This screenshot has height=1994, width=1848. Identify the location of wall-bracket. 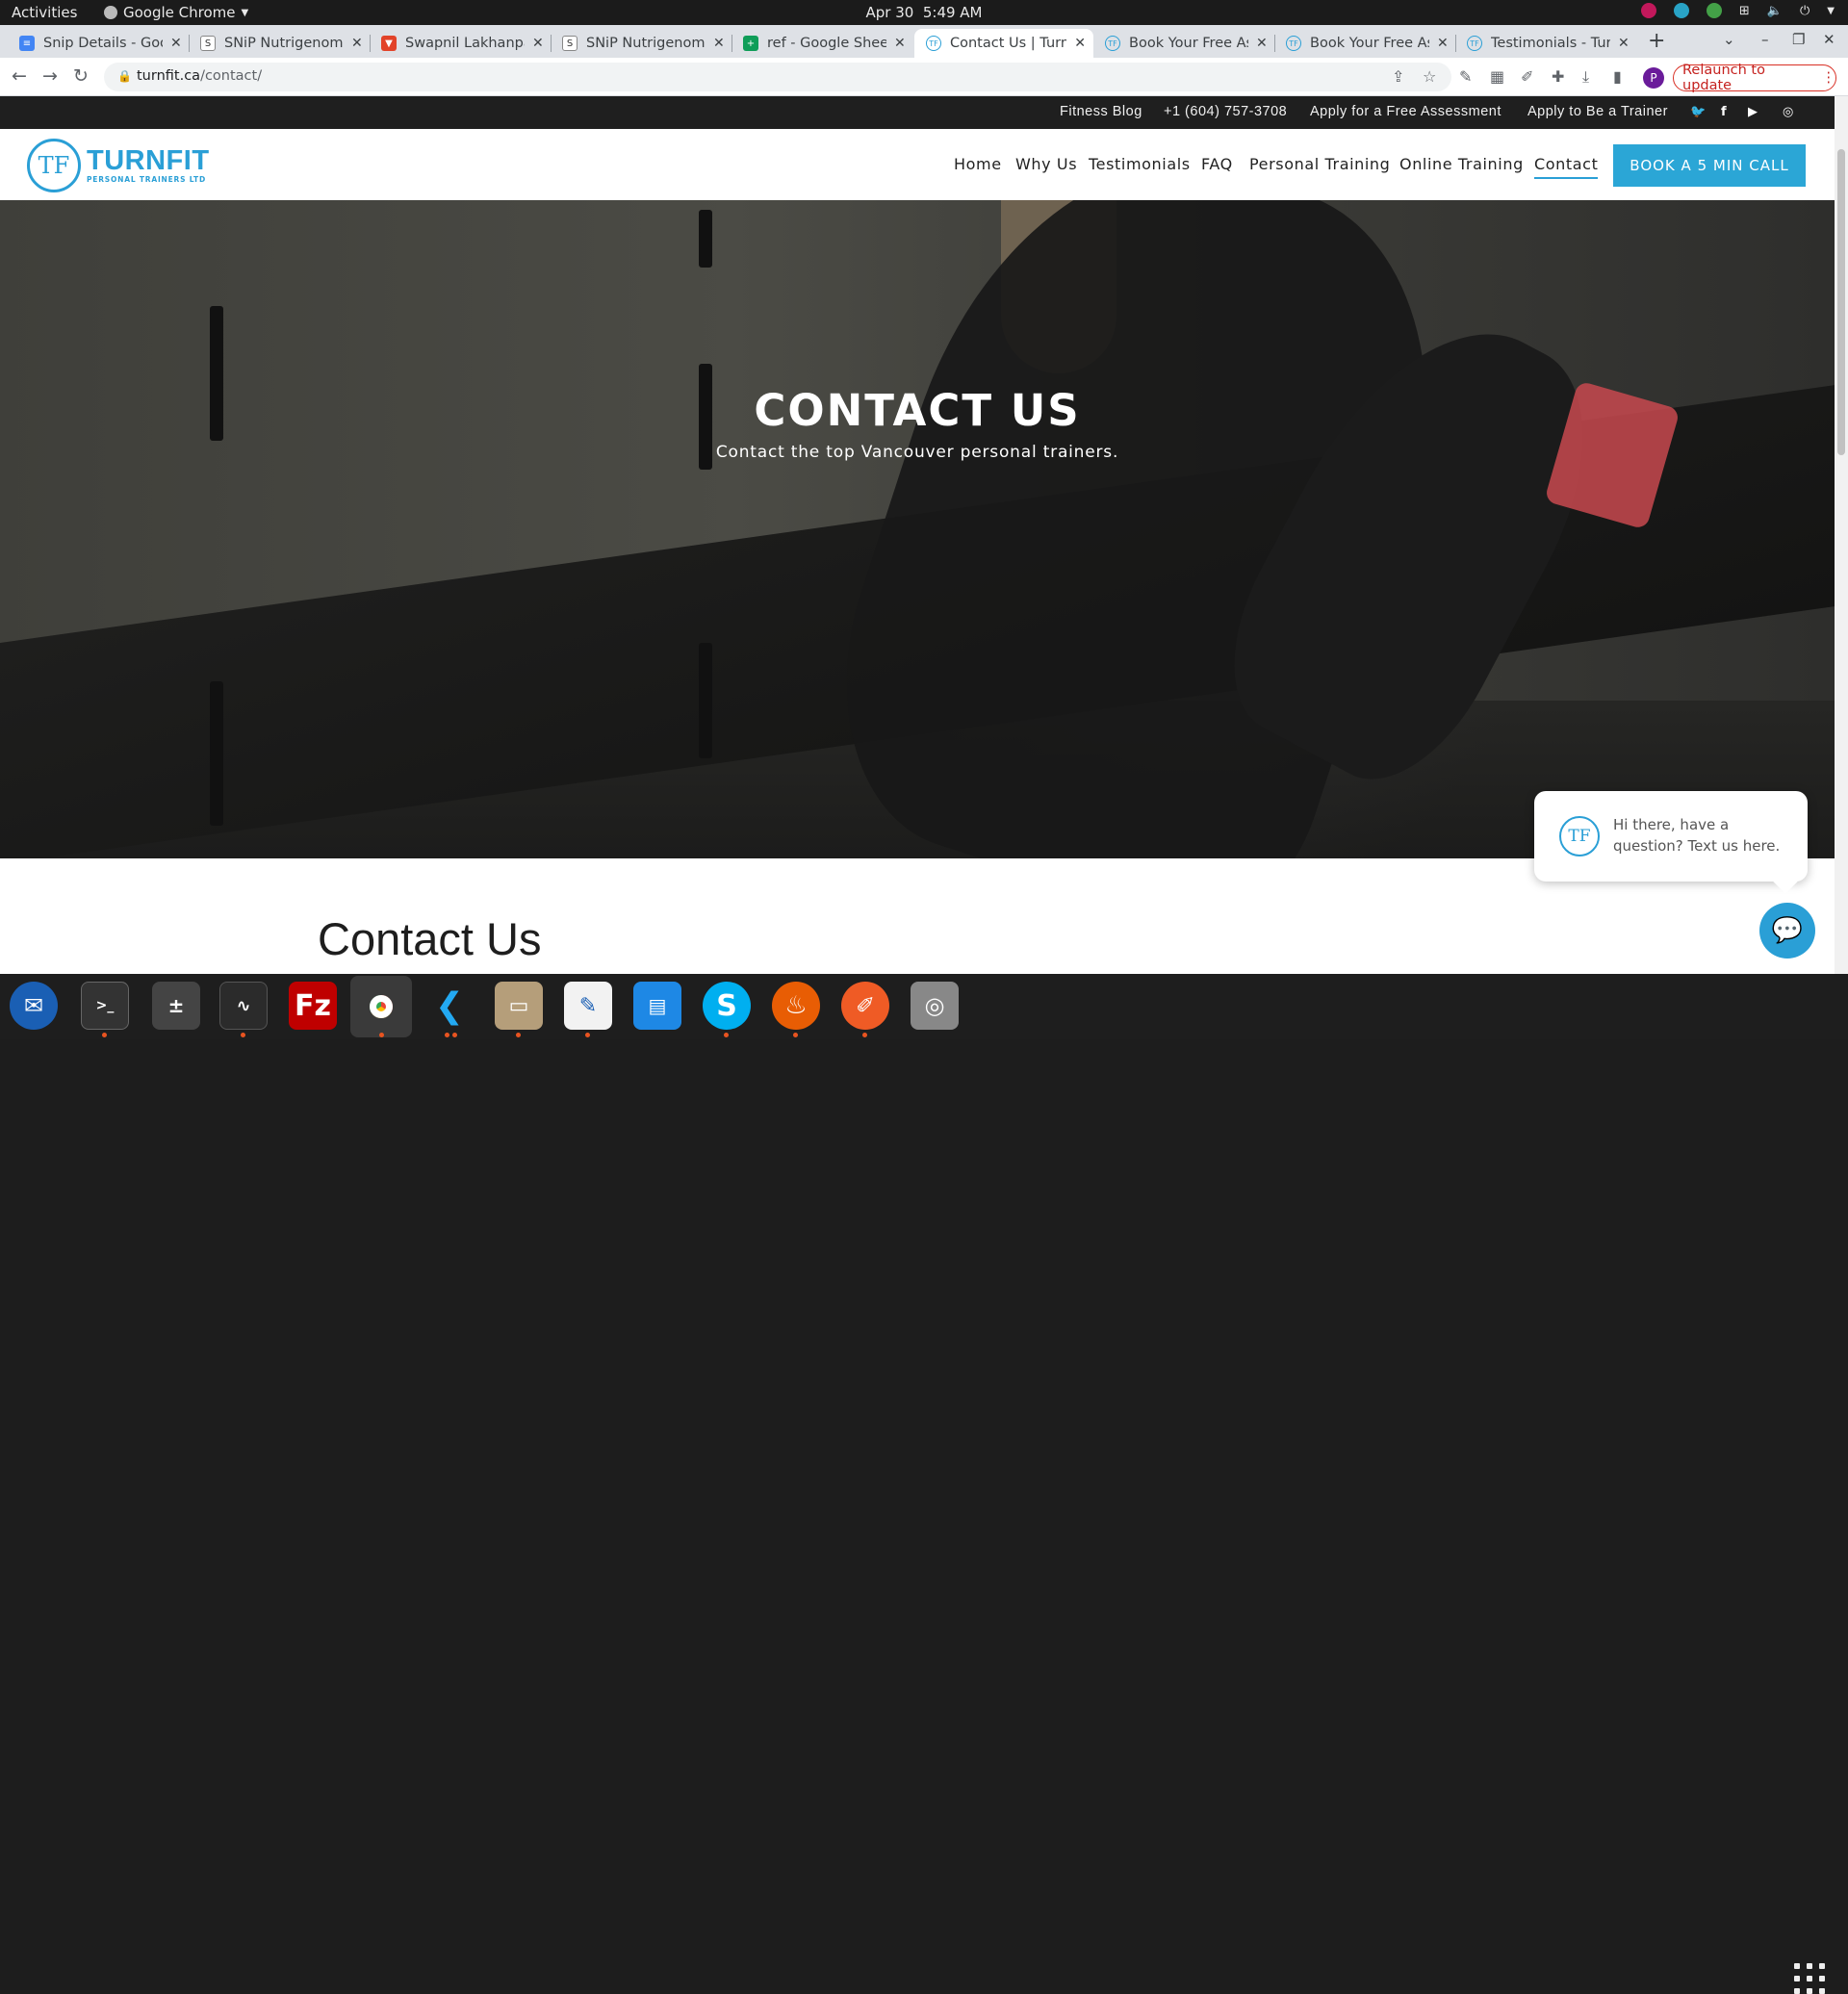
(216, 753).